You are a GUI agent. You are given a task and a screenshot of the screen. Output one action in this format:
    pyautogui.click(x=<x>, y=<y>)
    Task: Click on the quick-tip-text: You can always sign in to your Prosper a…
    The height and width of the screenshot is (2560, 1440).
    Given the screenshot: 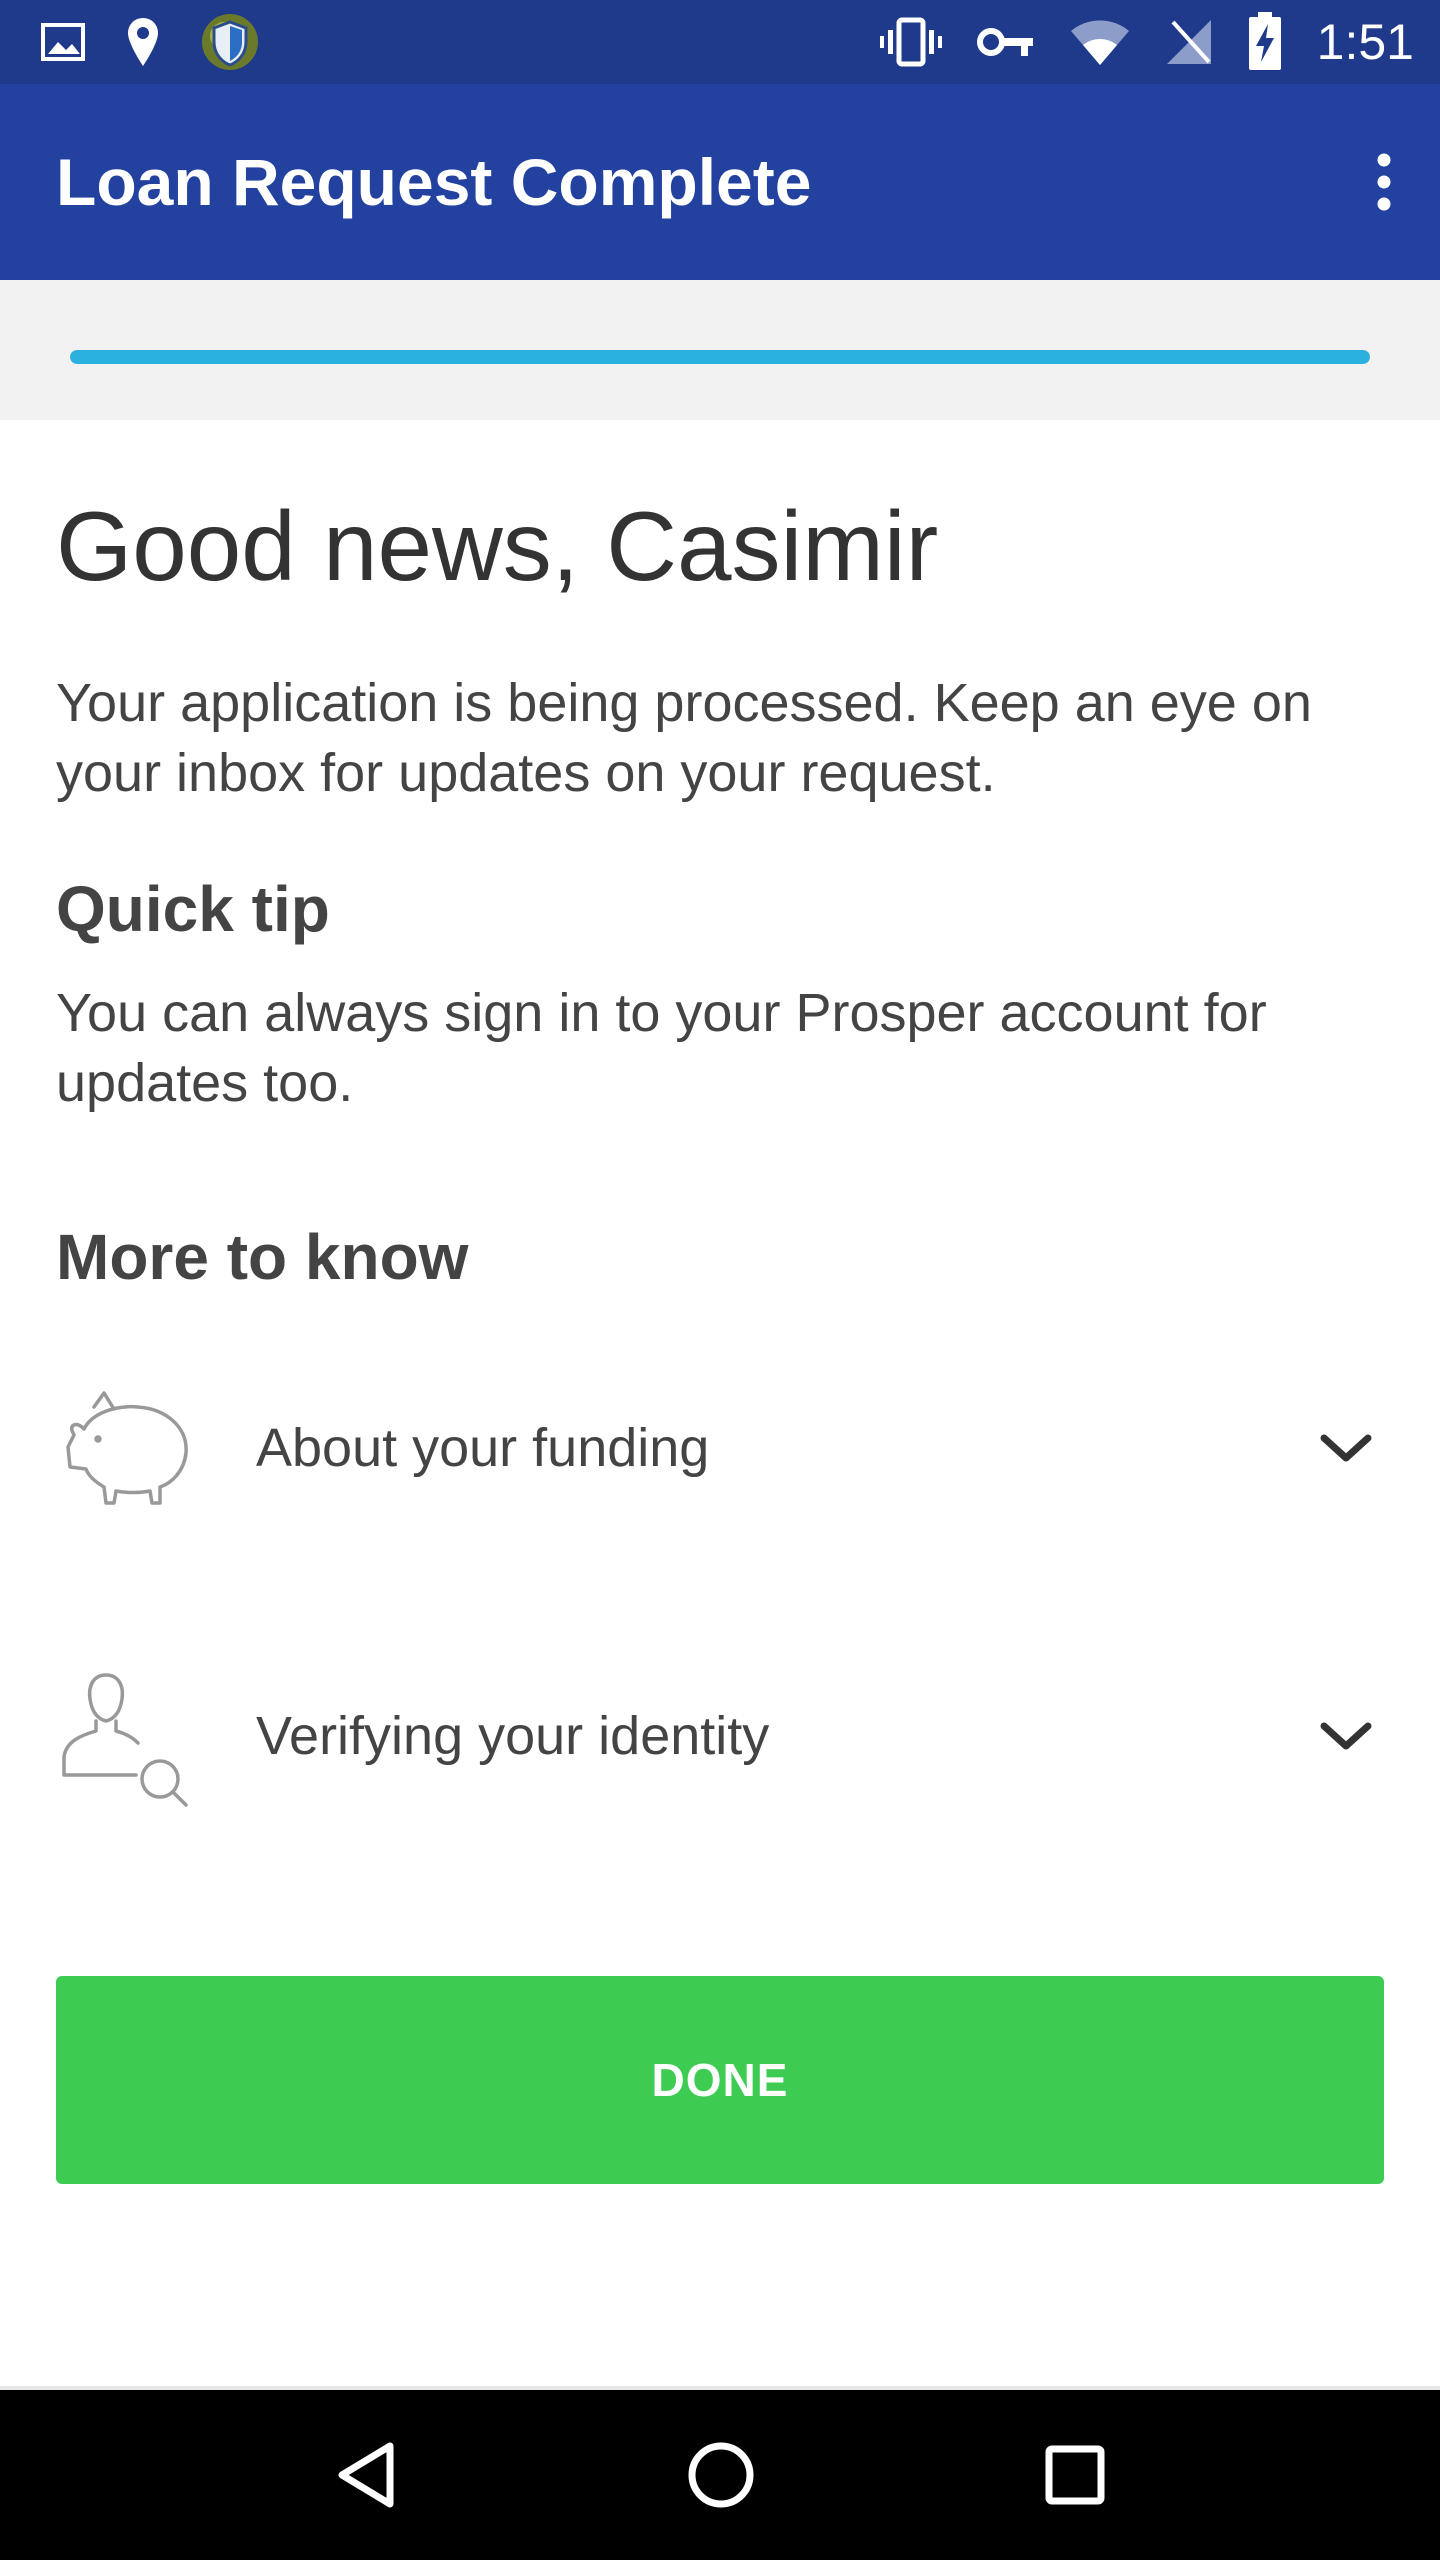 What is the action you would take?
    pyautogui.click(x=661, y=1048)
    